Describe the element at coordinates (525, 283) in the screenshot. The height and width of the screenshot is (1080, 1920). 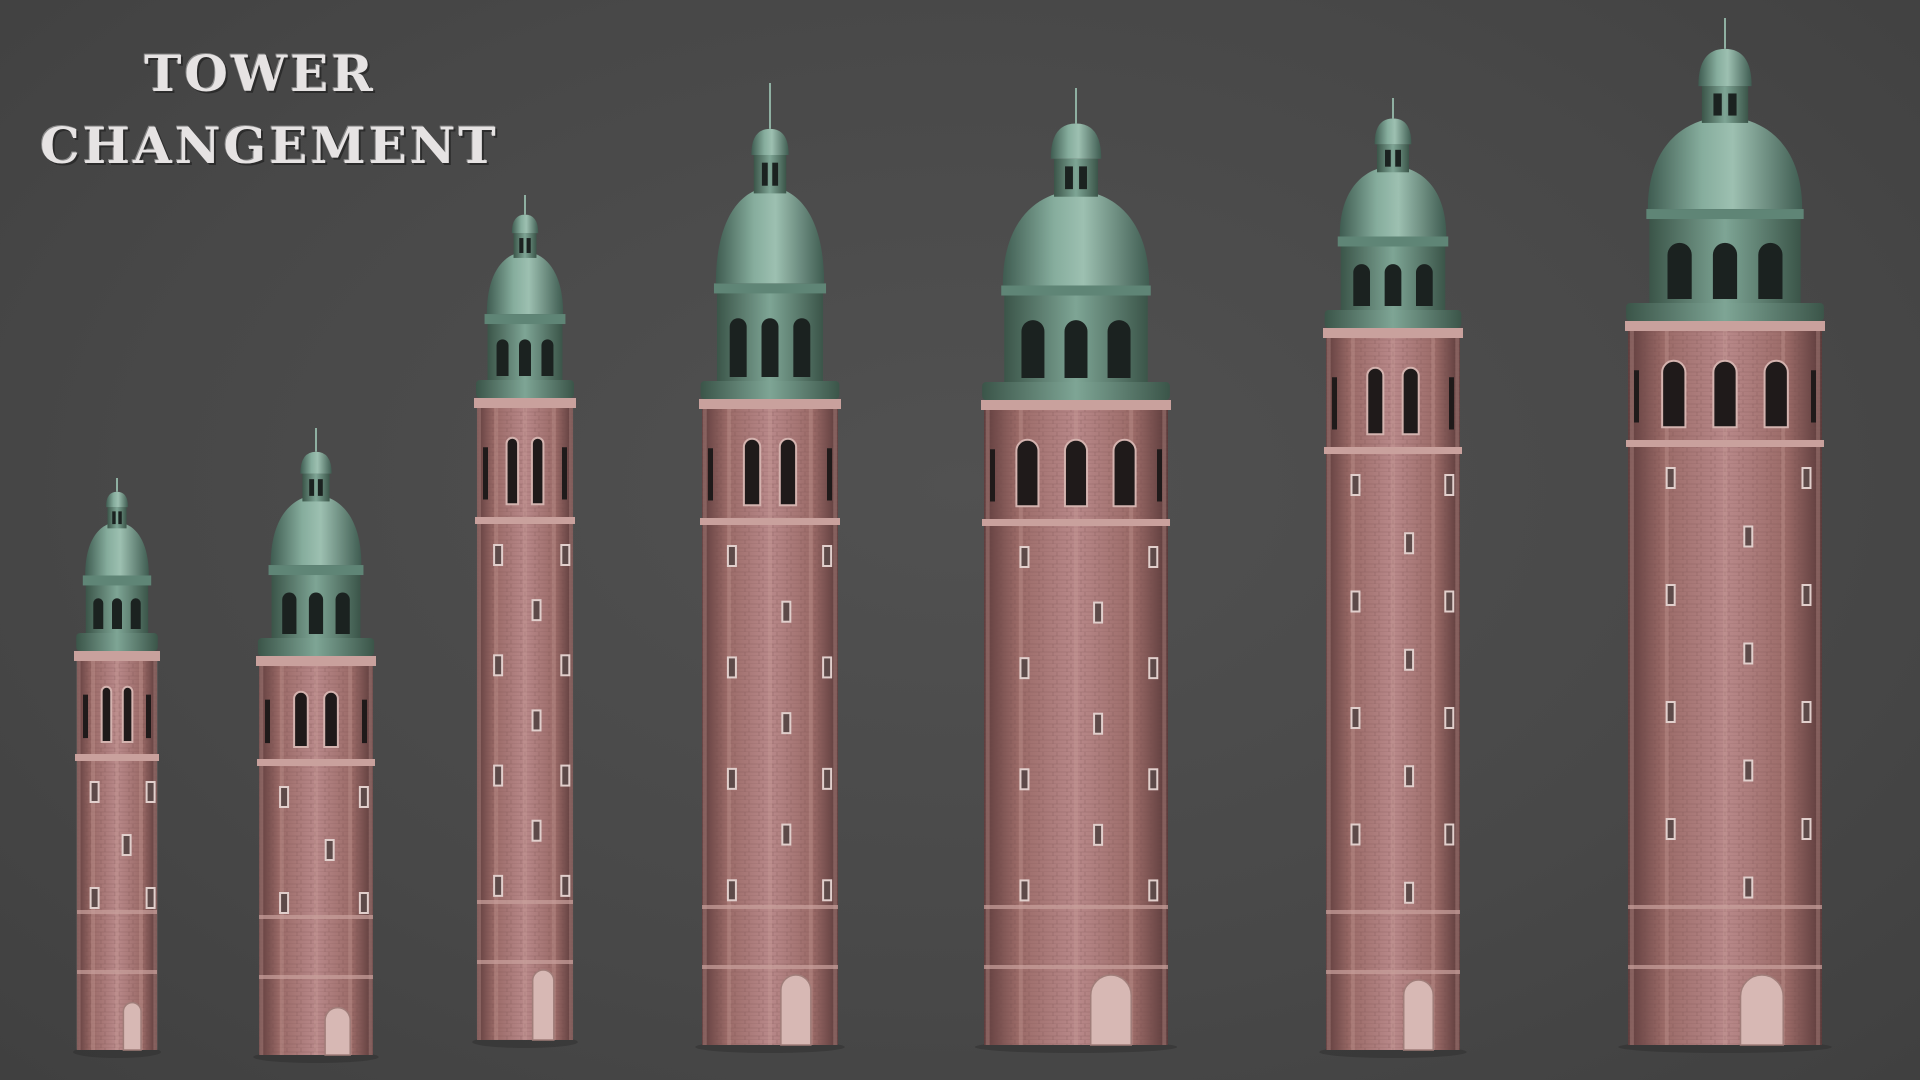
I see `dome` at that location.